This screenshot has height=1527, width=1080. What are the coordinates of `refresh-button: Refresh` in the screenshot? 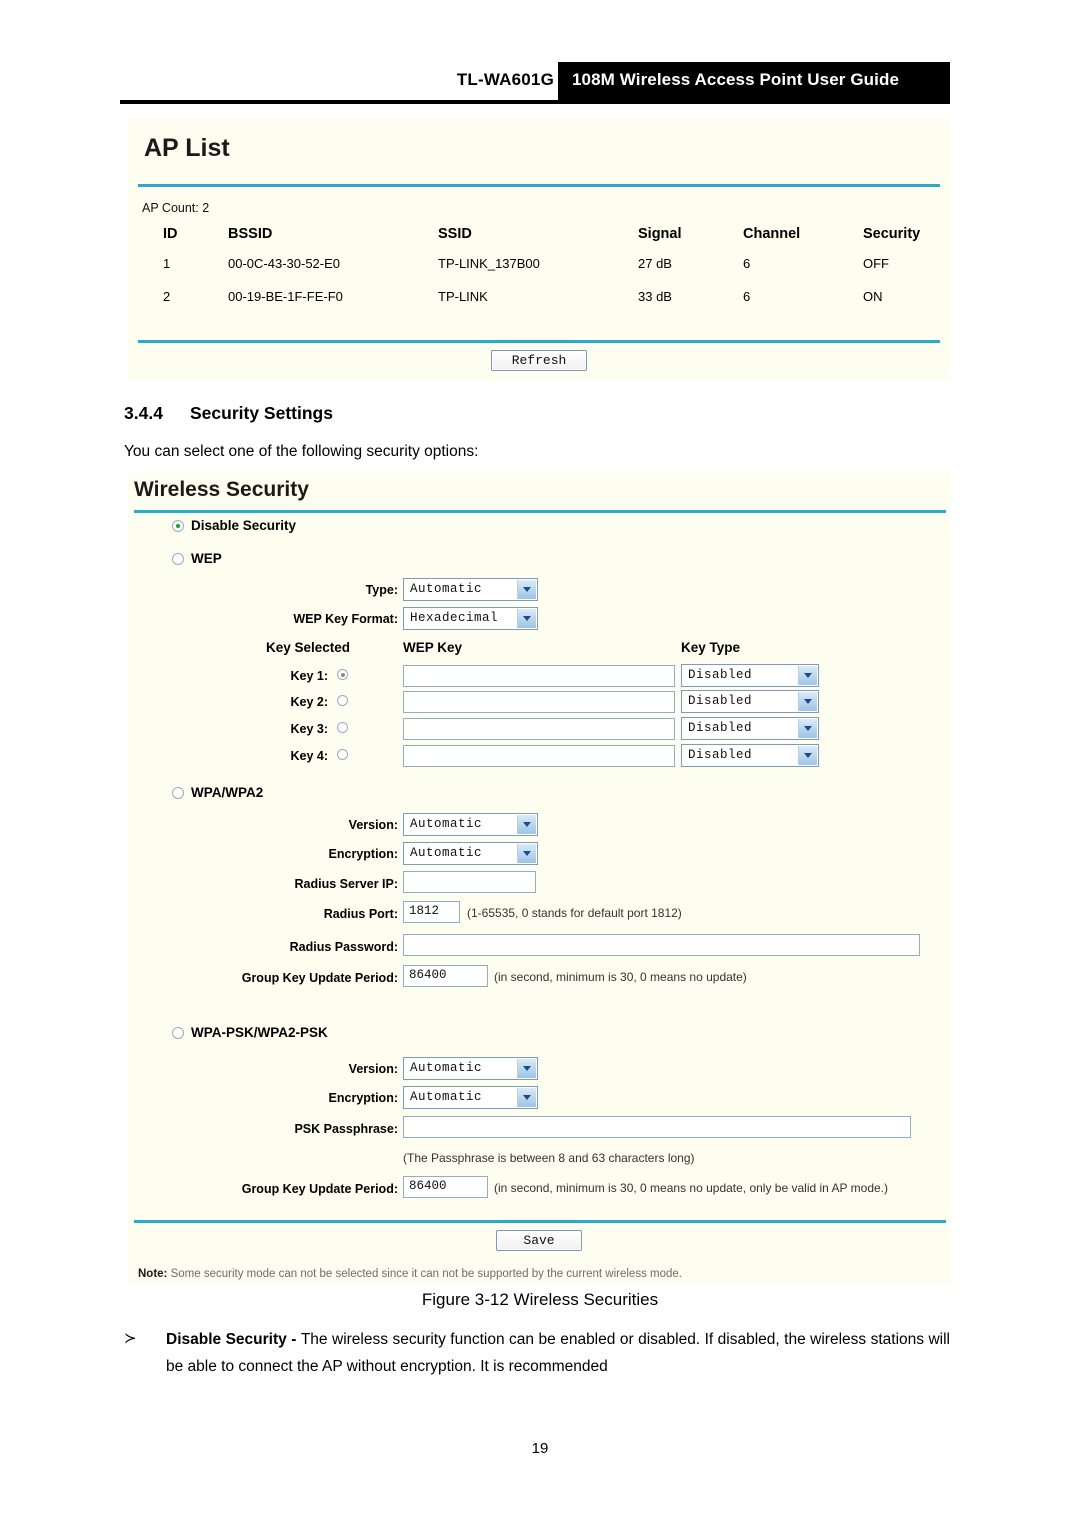 It's located at (539, 360).